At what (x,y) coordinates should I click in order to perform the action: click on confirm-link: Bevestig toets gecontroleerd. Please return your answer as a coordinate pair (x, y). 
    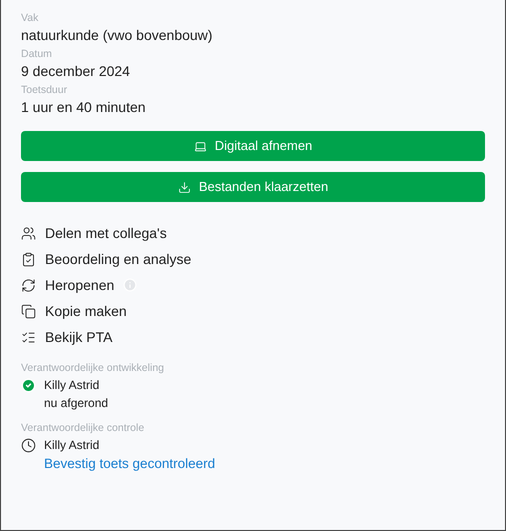
    Looking at the image, I should click on (130, 463).